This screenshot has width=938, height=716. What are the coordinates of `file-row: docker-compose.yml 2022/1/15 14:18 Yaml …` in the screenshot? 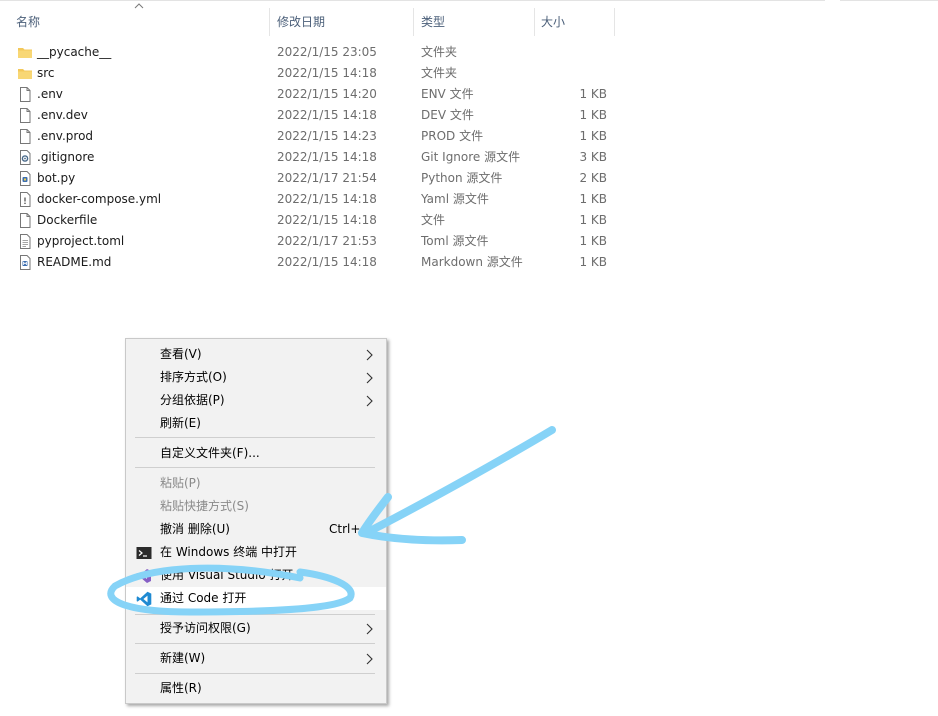 It's located at (307, 199).